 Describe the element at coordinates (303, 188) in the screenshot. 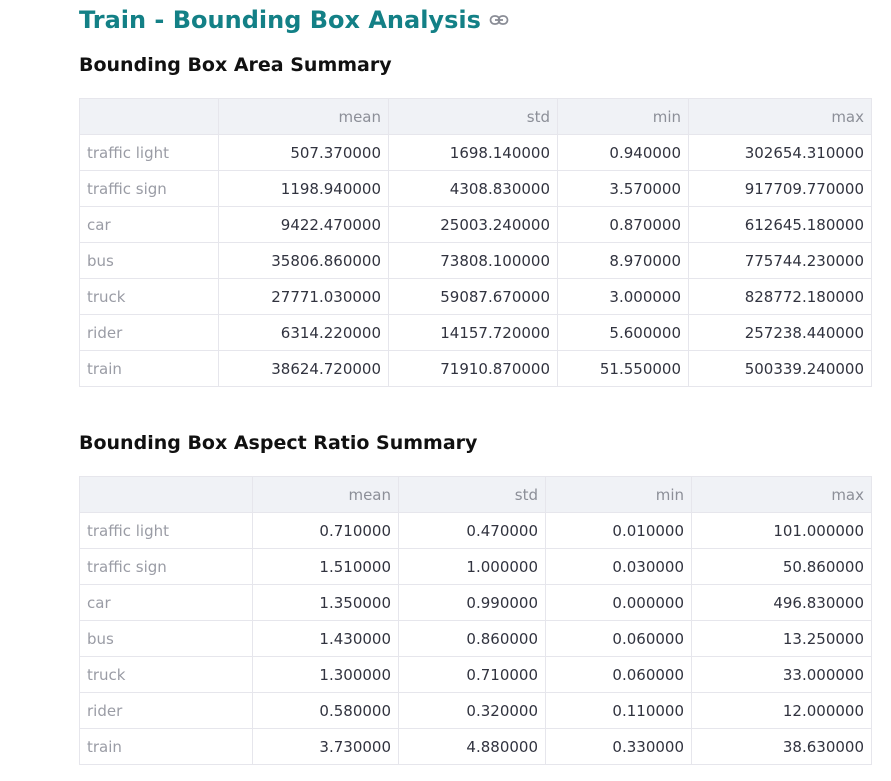

I see `cell-mean: 1198.940000` at that location.